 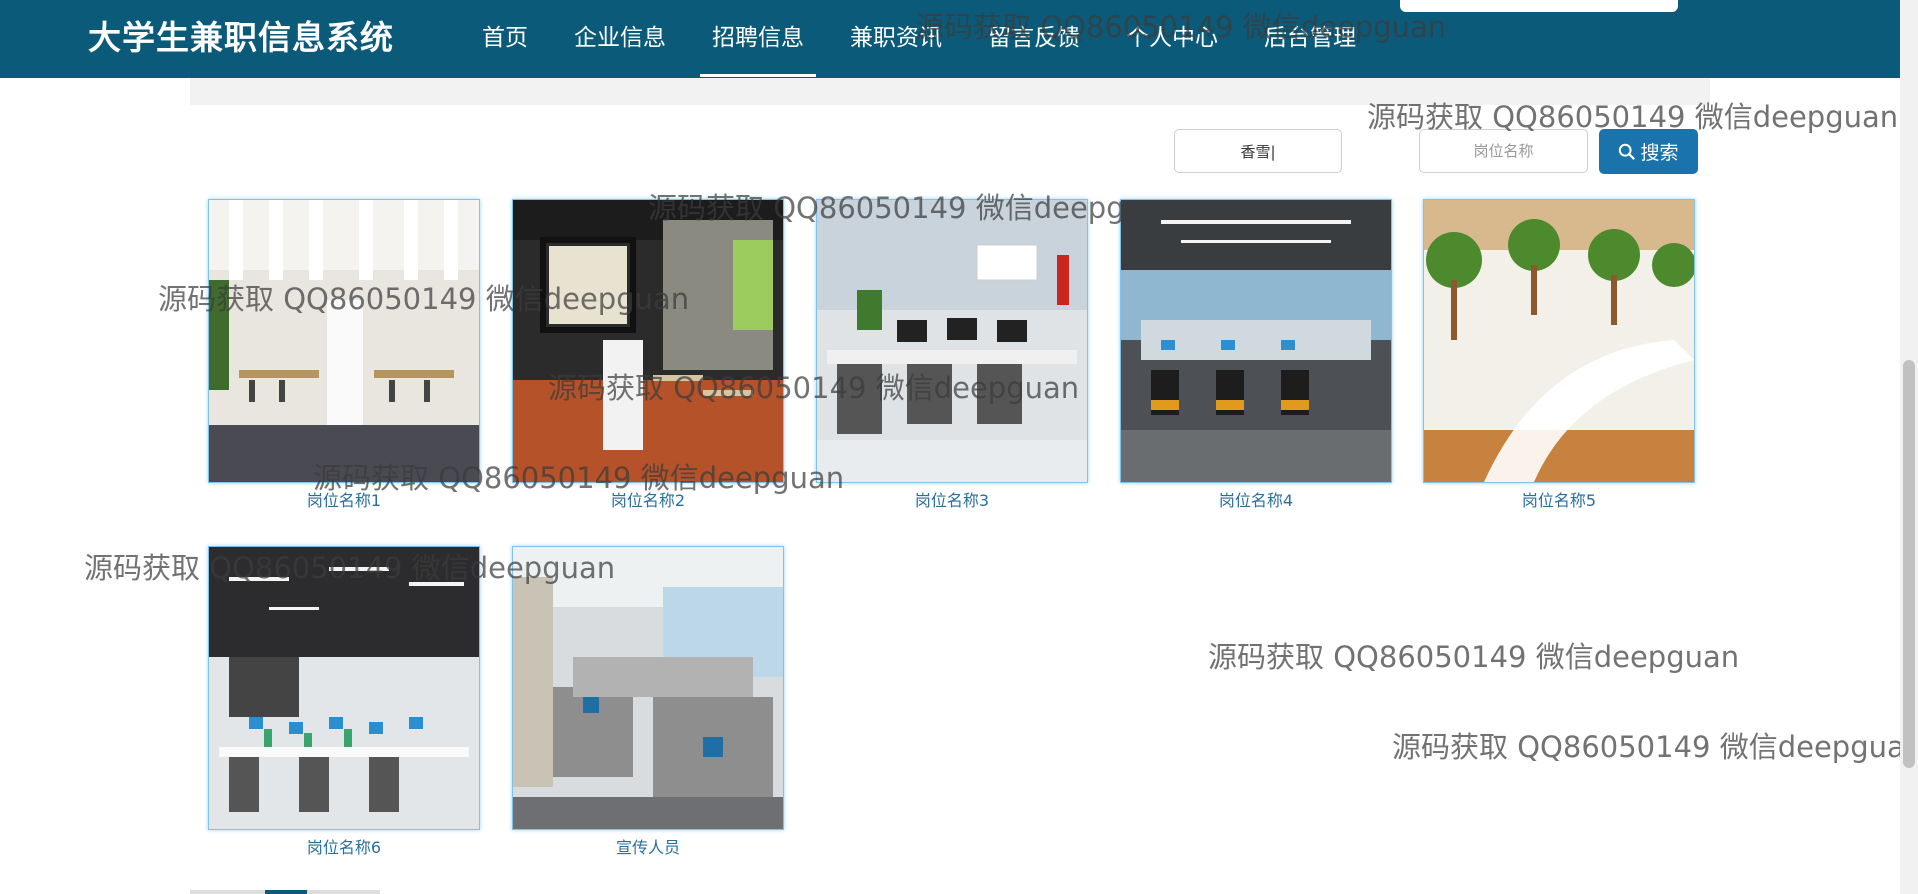 What do you see at coordinates (952, 501) in the screenshot?
I see `job-title: 岗位名称3` at bounding box center [952, 501].